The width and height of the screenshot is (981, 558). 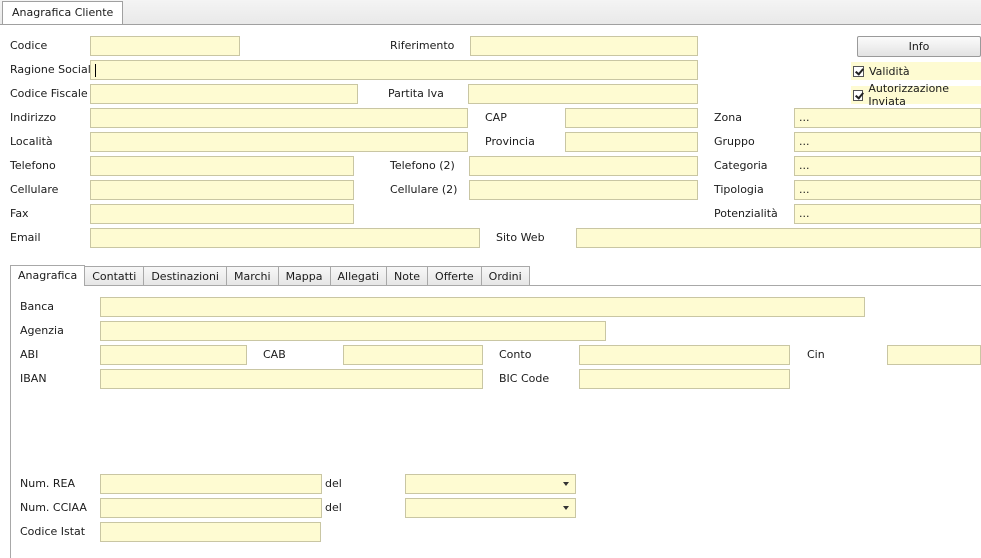 I want to click on gruppo-label: Gruppo, so click(x=734, y=141).